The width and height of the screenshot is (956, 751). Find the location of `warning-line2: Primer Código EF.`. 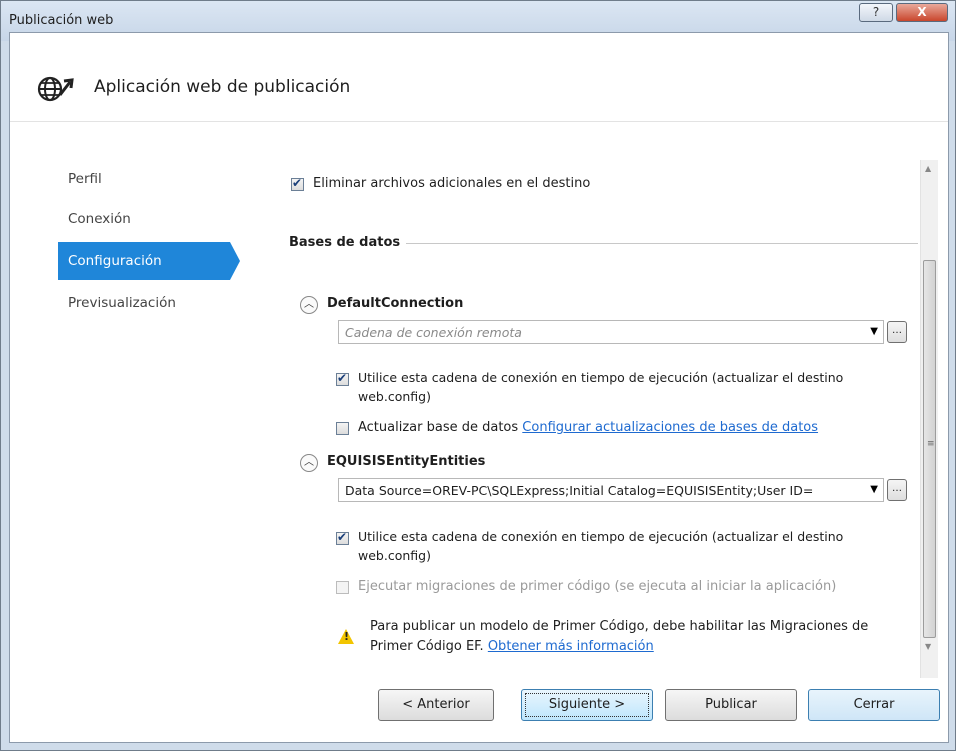

warning-line2: Primer Código EF. is located at coordinates (427, 646).